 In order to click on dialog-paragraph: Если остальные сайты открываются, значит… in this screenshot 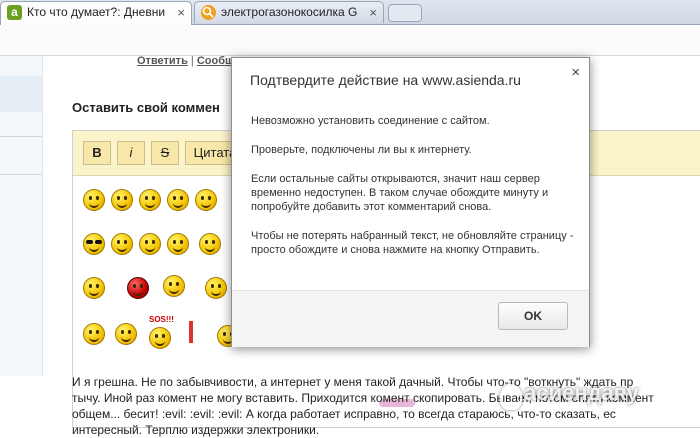, I will do `click(400, 193)`.